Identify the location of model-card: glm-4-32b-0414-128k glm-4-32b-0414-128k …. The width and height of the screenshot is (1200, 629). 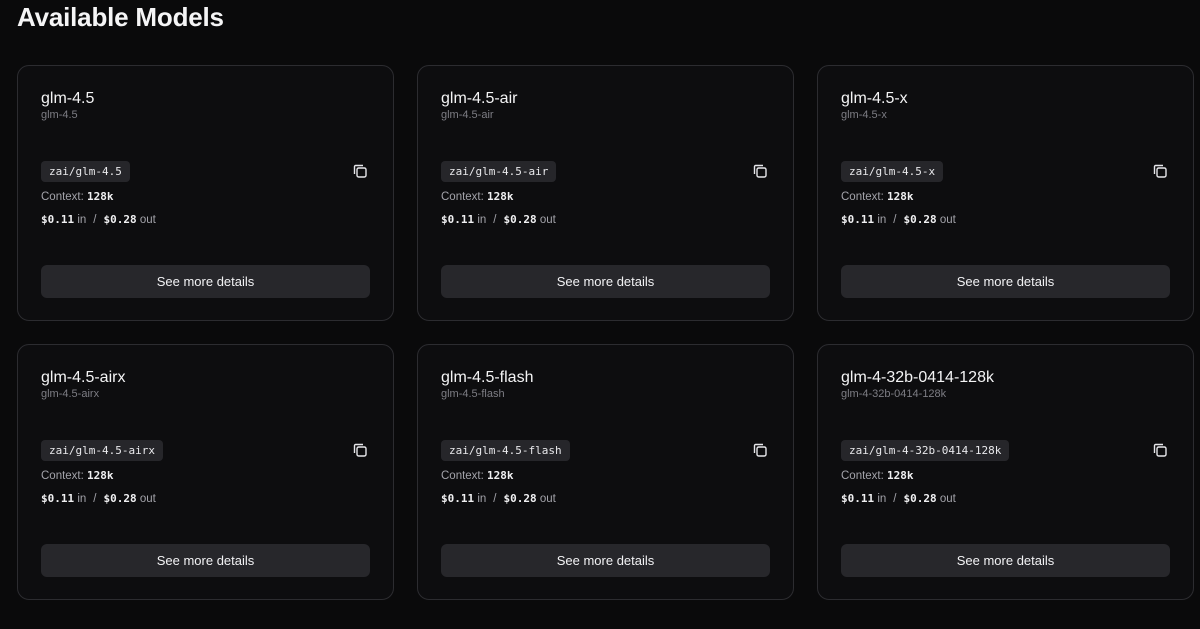
(1005, 472).